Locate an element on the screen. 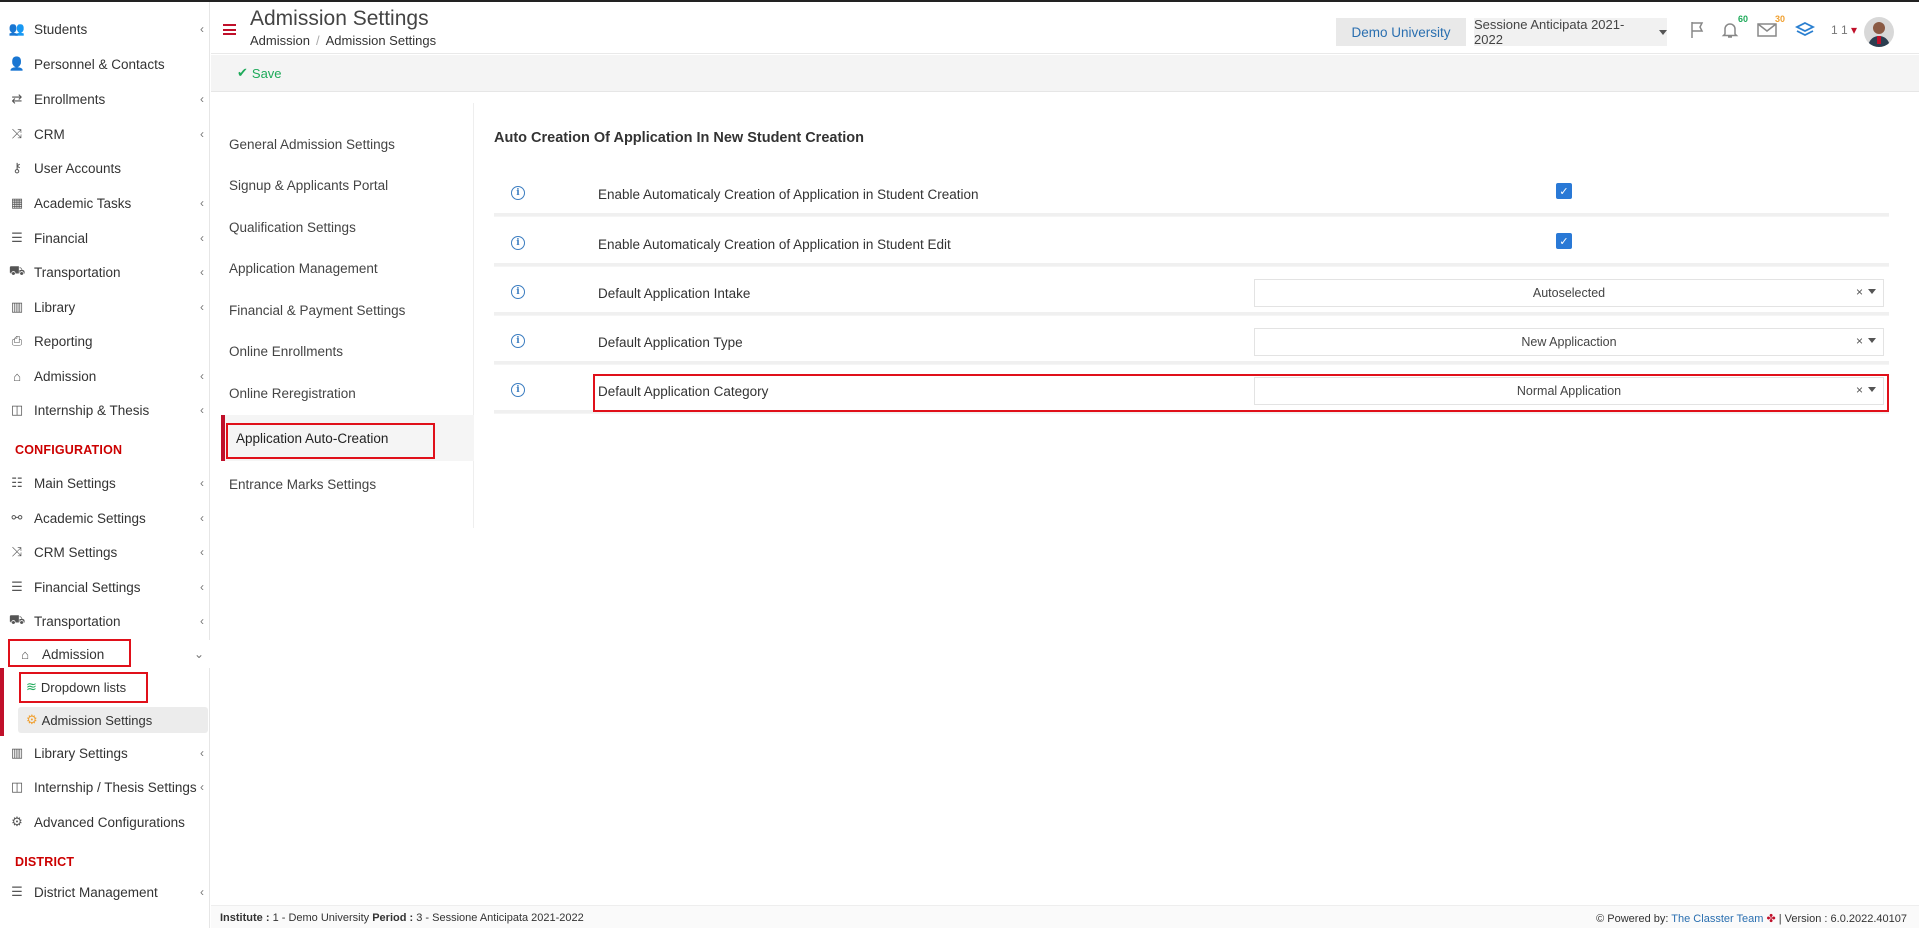 Image resolution: width=1919 pixels, height=928 pixels. sidebar-item-main-settings: ☷ Main Settings ‹ is located at coordinates (105, 483).